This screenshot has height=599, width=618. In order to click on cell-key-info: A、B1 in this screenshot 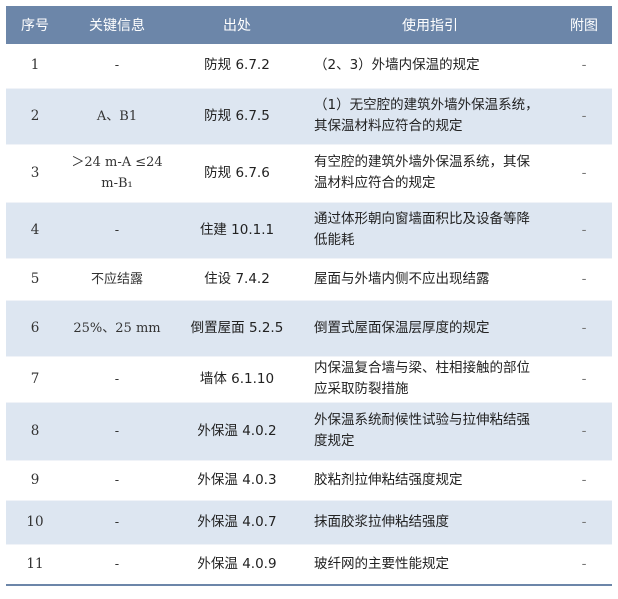, I will do `click(117, 116)`.